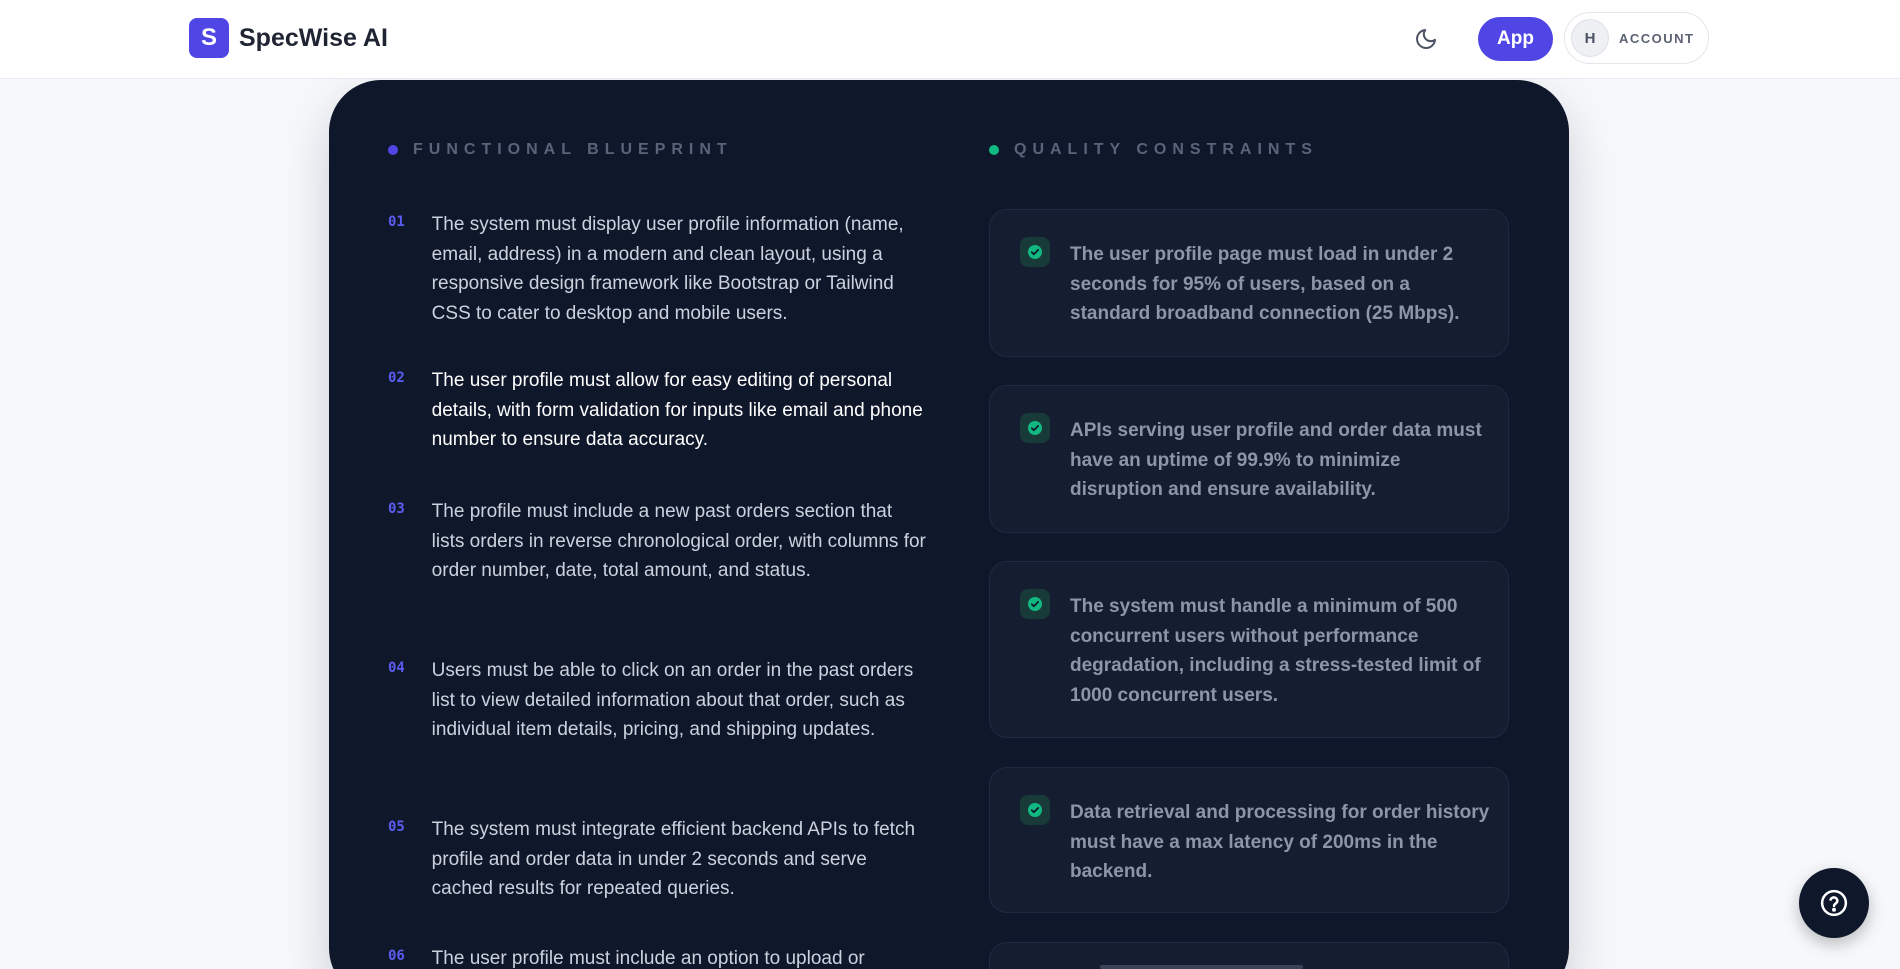 The height and width of the screenshot is (969, 1900). I want to click on quality-placeholder-bar, so click(1201, 967).